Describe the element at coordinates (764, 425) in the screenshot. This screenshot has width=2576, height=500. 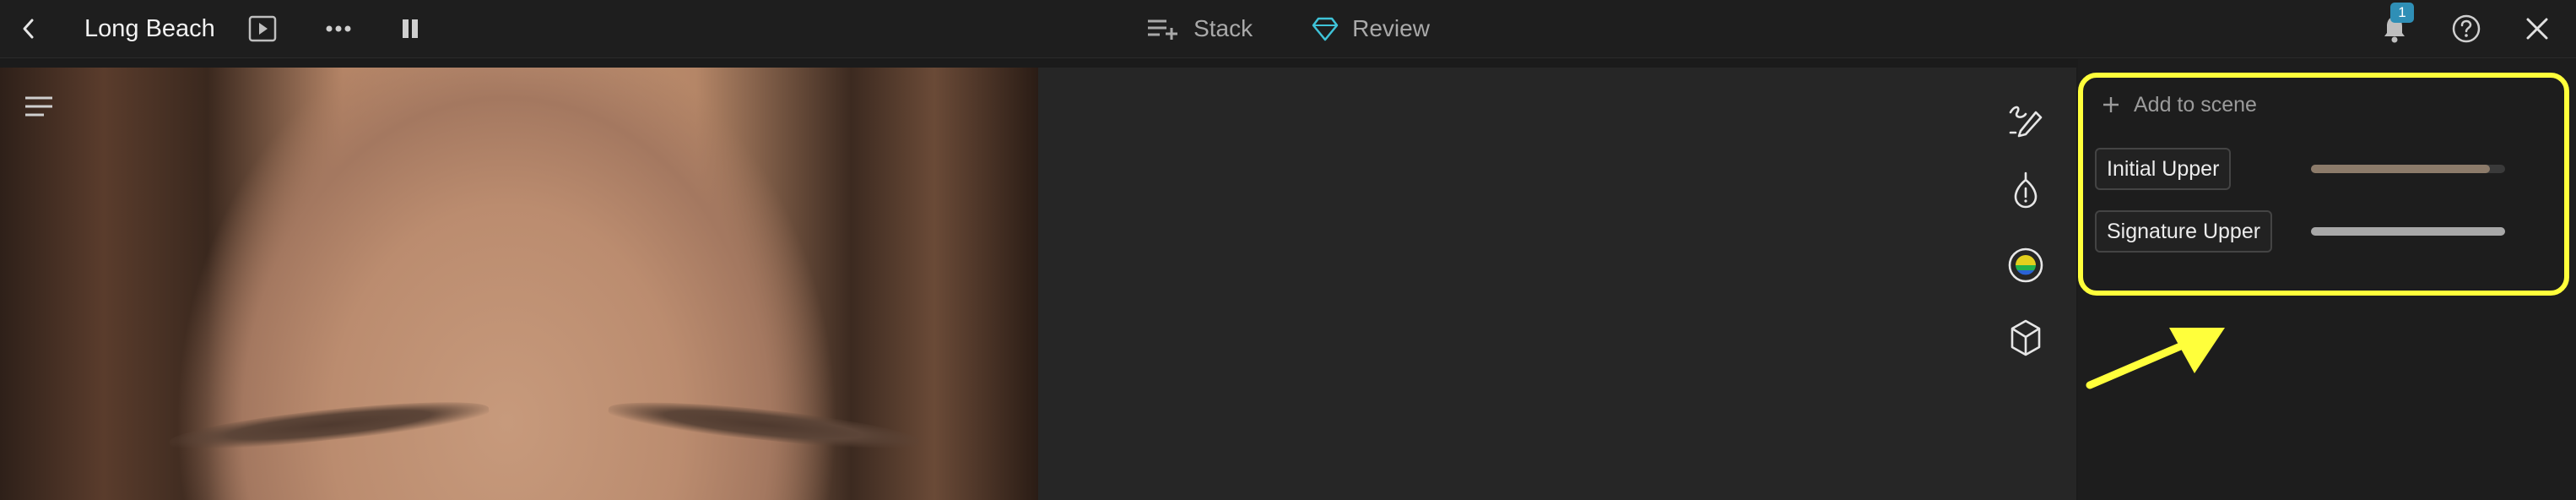
I see `right-eyebrow` at that location.